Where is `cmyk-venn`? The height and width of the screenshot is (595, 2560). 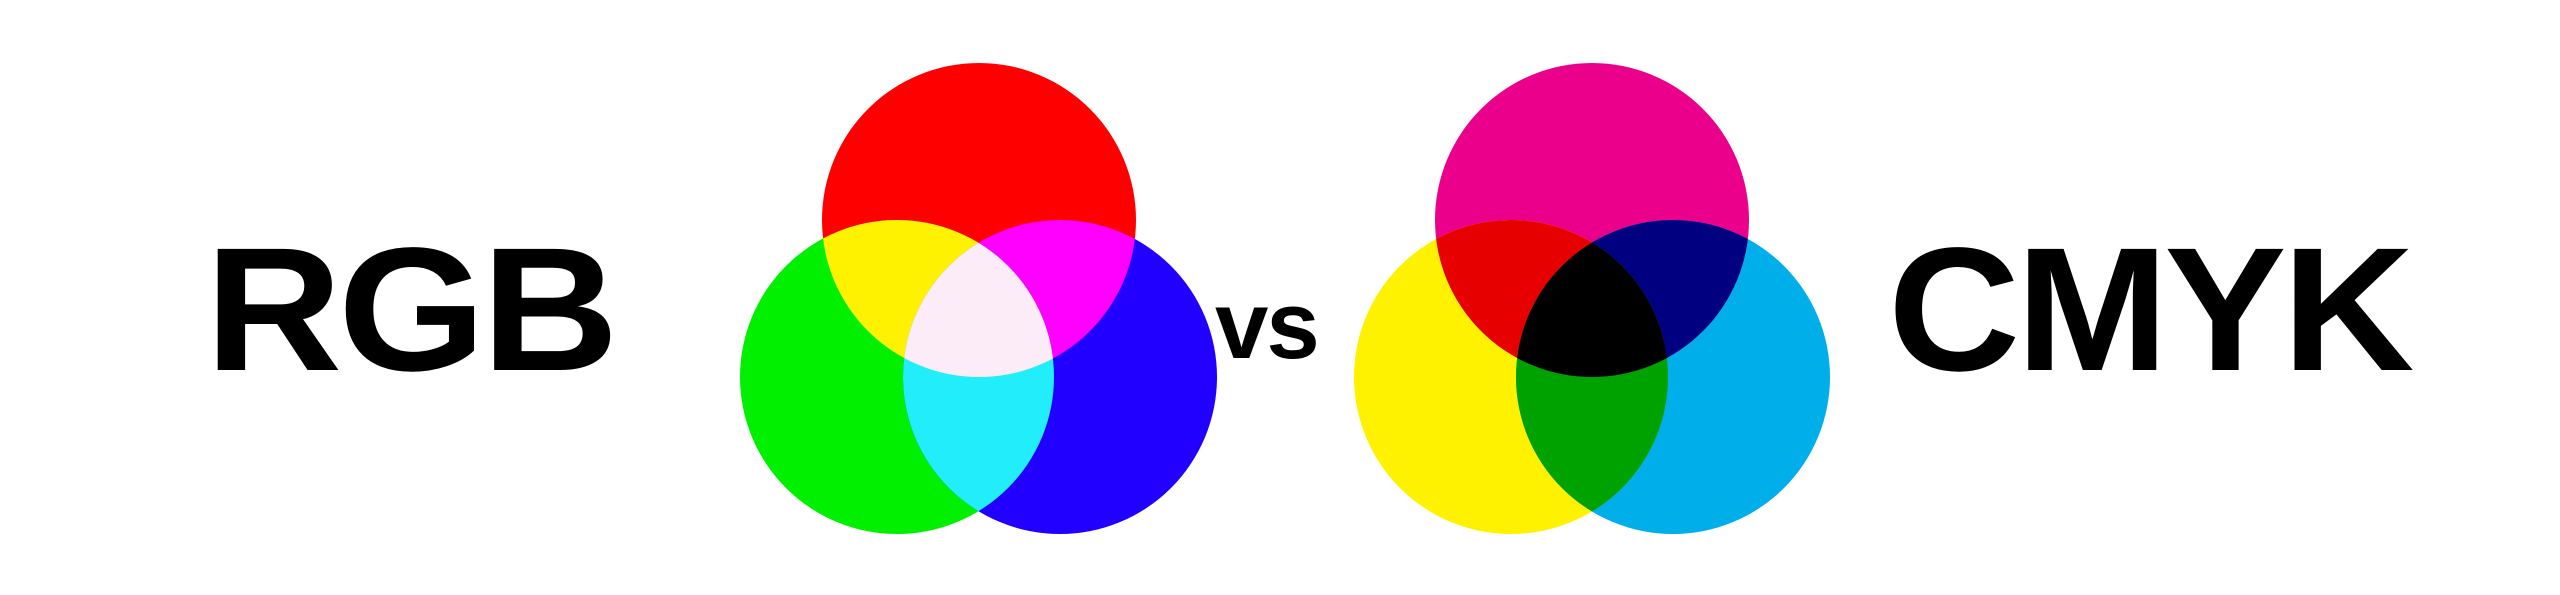
cmyk-venn is located at coordinates (1592, 298).